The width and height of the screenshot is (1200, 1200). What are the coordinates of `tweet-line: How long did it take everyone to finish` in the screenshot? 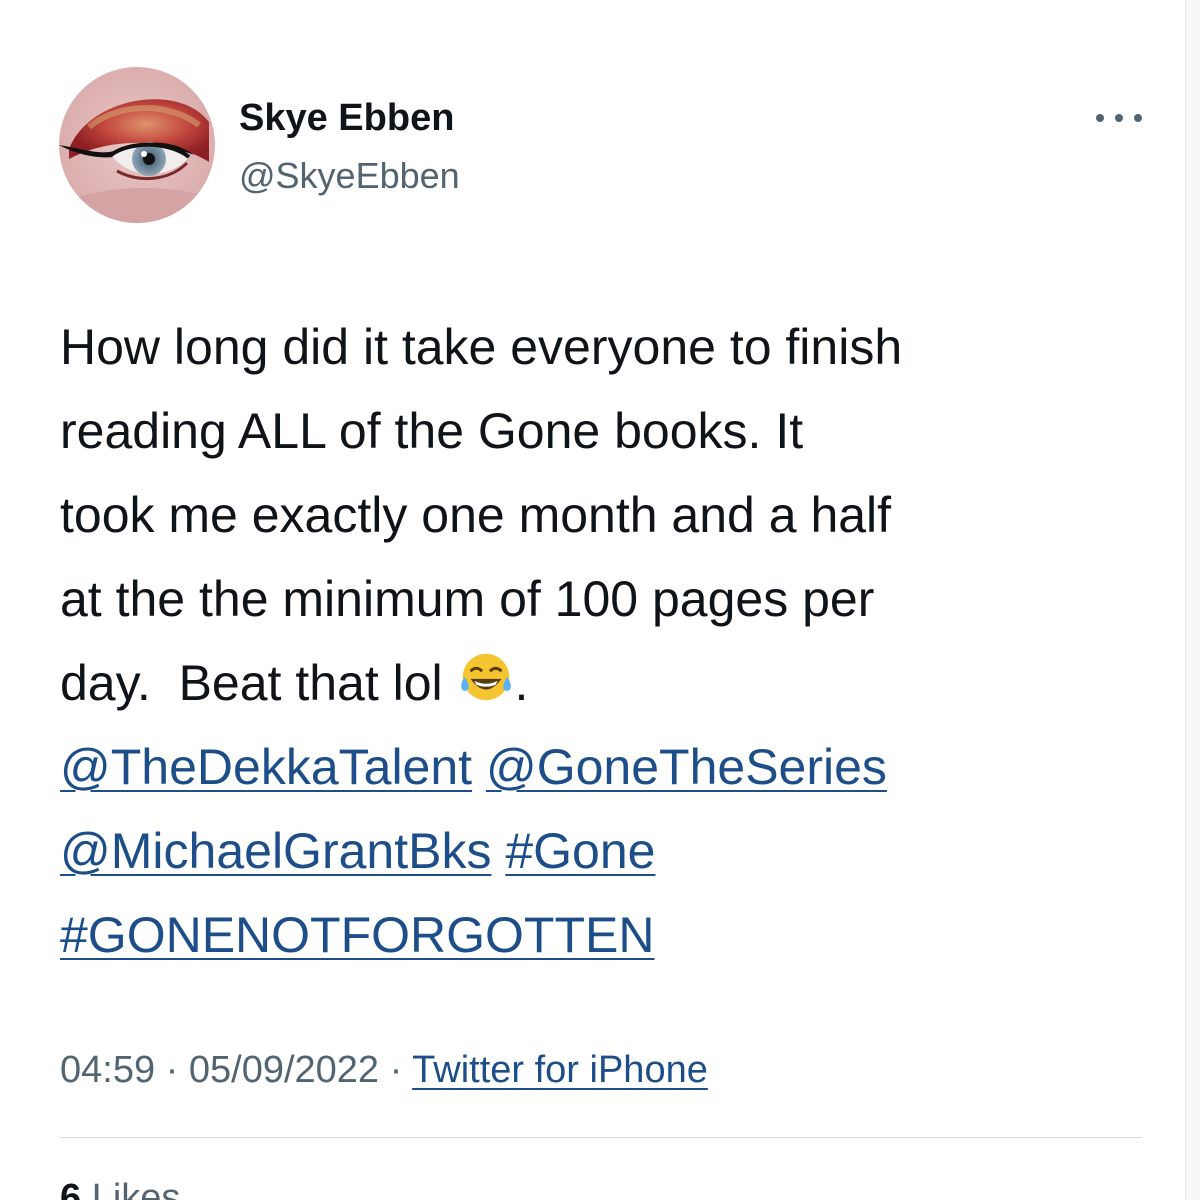 It's located at (481, 347).